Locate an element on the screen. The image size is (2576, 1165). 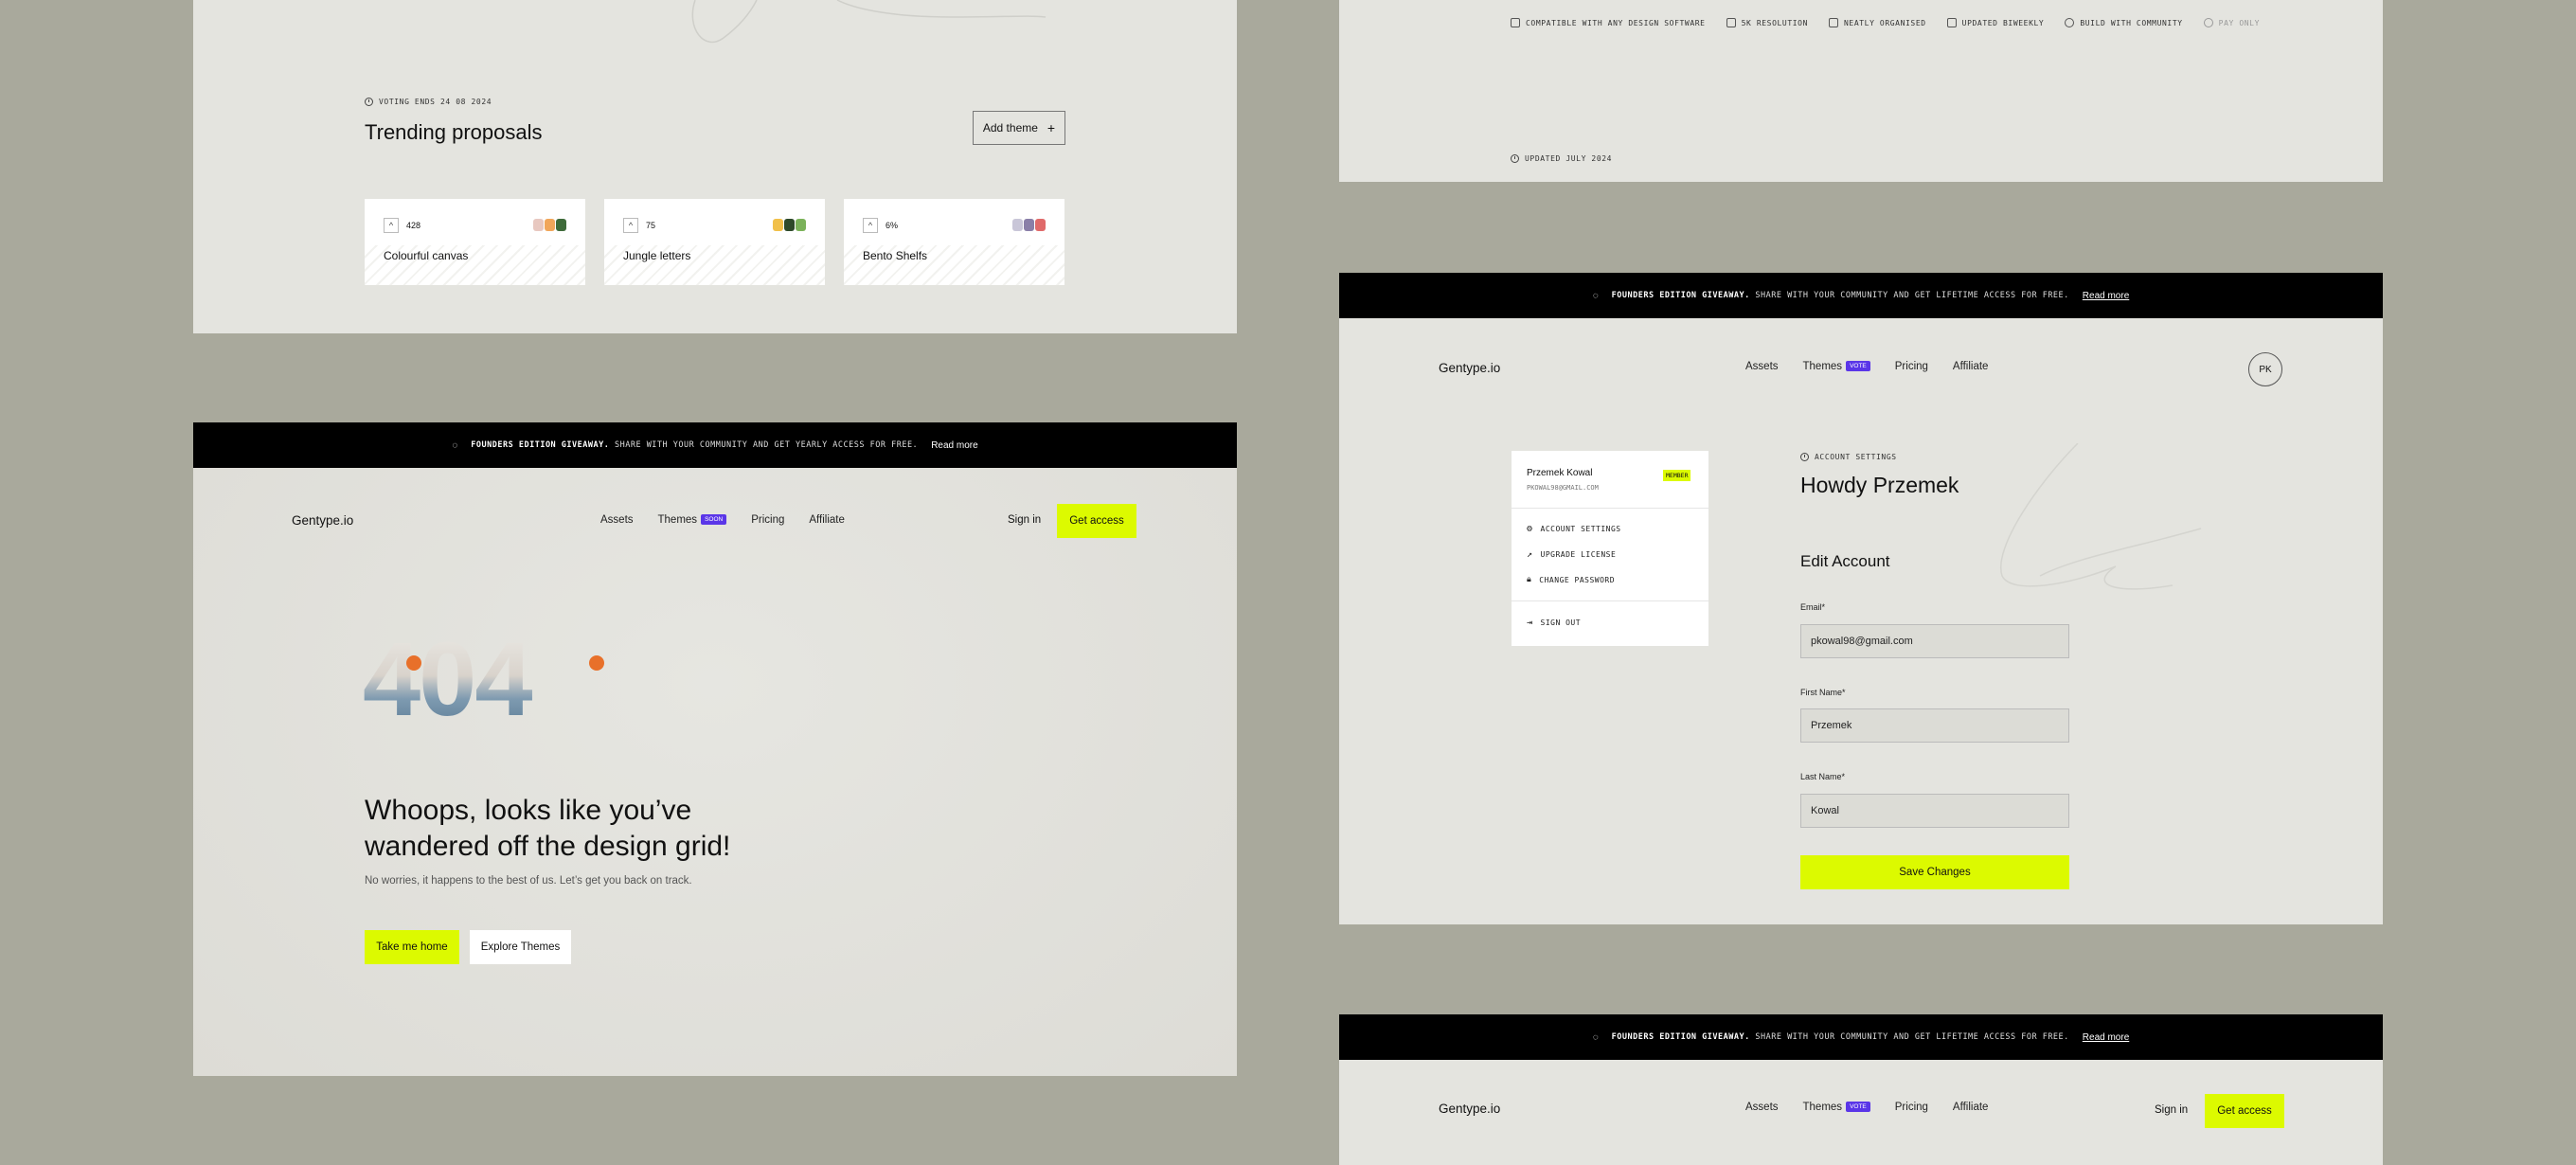
proposal-name: Colourful canvas is located at coordinates (426, 255).